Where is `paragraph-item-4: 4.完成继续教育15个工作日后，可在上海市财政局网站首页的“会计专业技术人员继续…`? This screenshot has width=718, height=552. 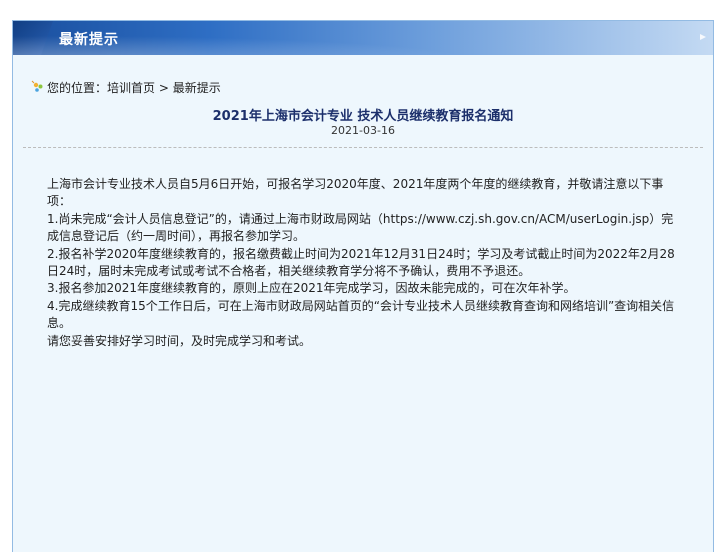 paragraph-item-4: 4.完成继续教育15个工作日后，可在上海市财政局网站首页的“会计专业技术人员继续… is located at coordinates (361, 314).